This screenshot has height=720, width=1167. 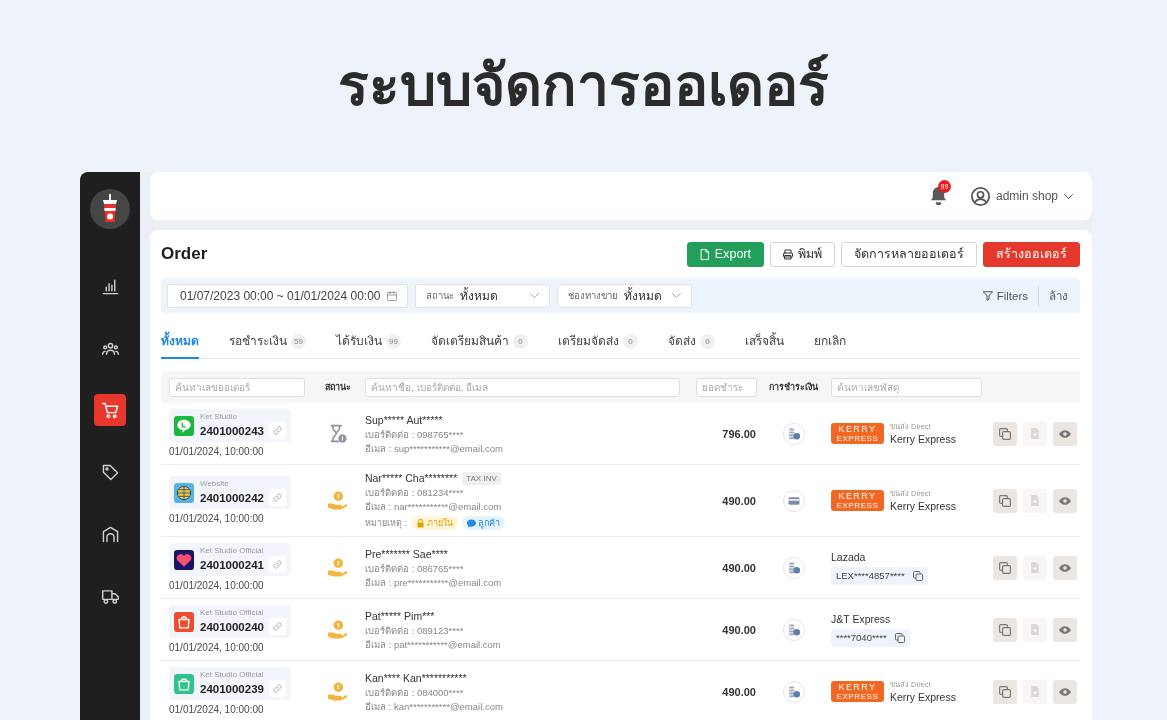 What do you see at coordinates (180, 342) in the screenshot?
I see `status-tab: ทั้งหมด` at bounding box center [180, 342].